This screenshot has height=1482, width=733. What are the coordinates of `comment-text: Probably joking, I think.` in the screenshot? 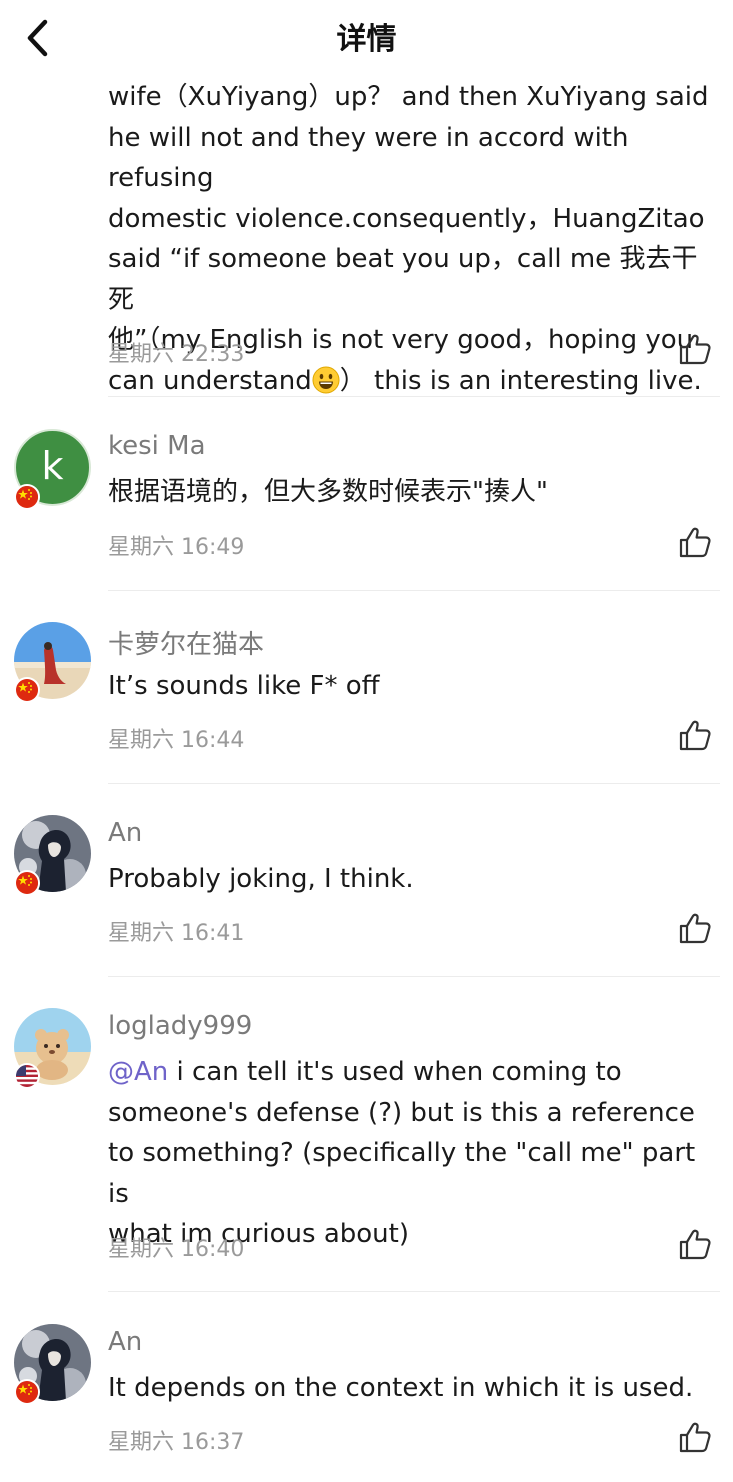 It's located at (261, 879).